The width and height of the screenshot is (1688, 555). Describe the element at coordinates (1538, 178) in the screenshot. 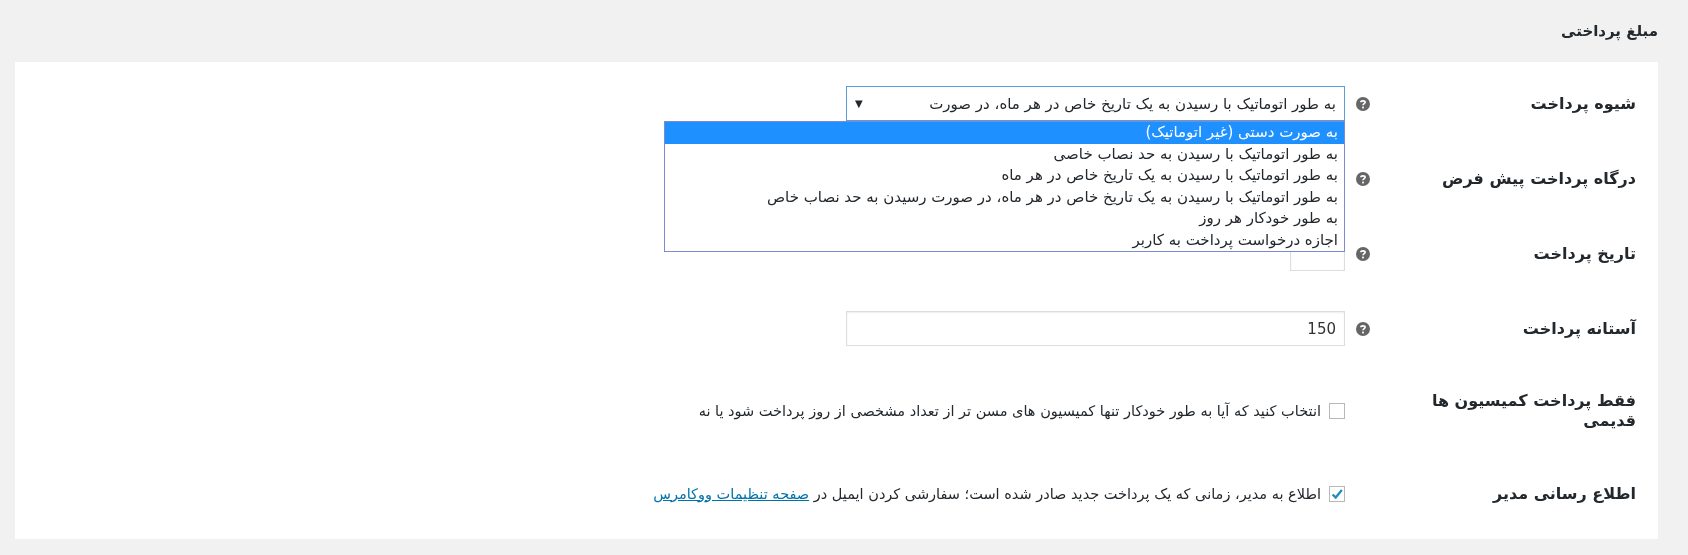

I see `field-label: درگاه پرداخت پیش فرض` at that location.